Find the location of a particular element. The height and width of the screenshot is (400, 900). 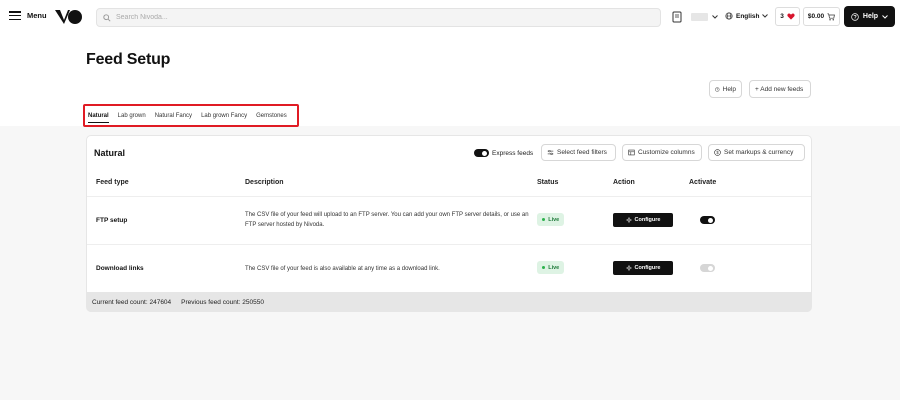

configure-ftp-button: Configure is located at coordinates (643, 220).